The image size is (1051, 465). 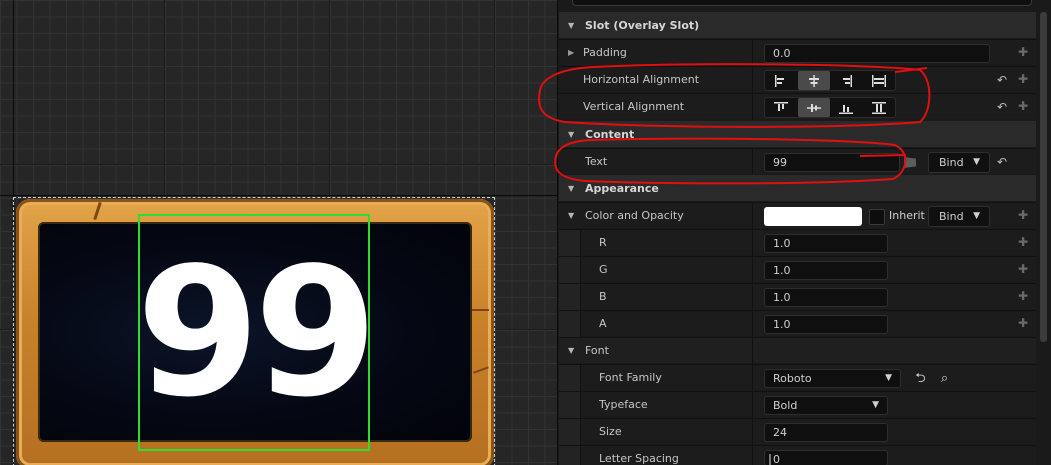 I want to click on find-in-browser-icon: ⌕, so click(x=944, y=378).